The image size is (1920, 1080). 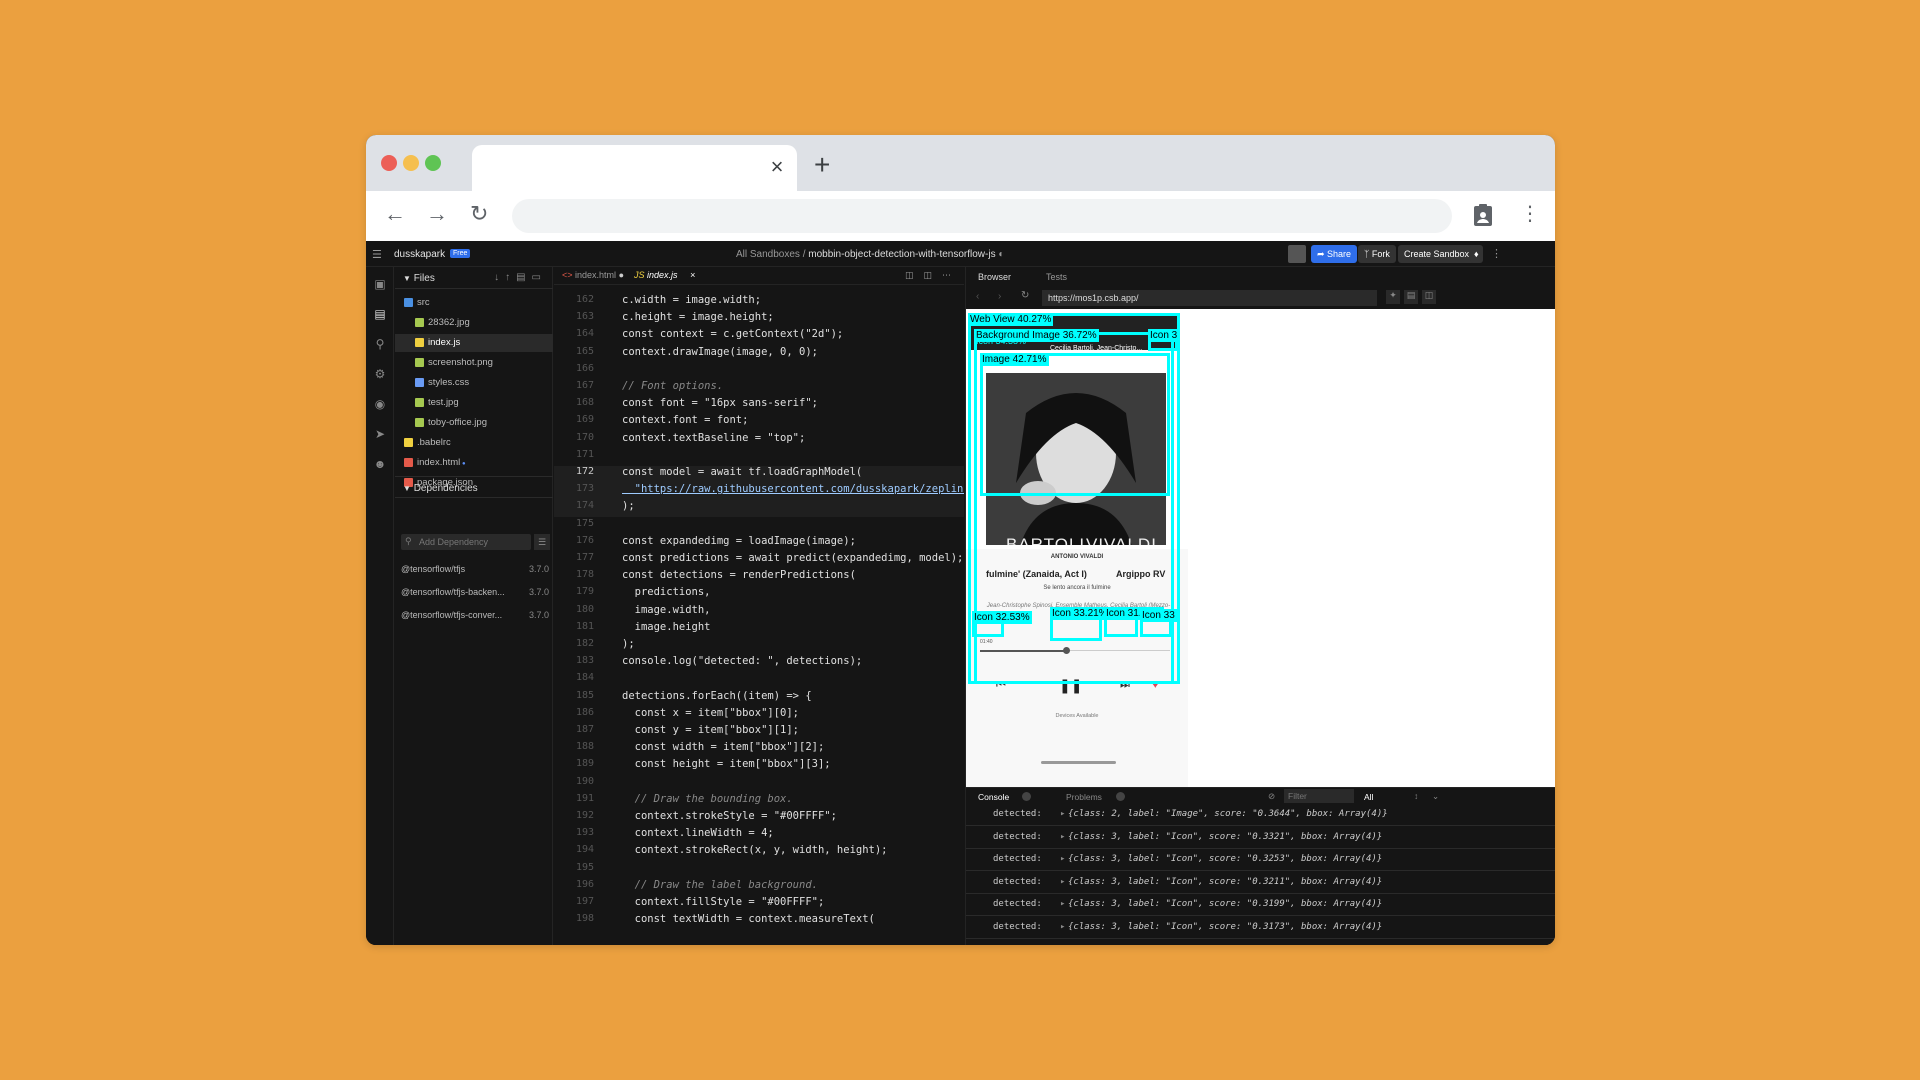 I want to click on file-tree-item: test.jpg, so click(x=474, y=403).